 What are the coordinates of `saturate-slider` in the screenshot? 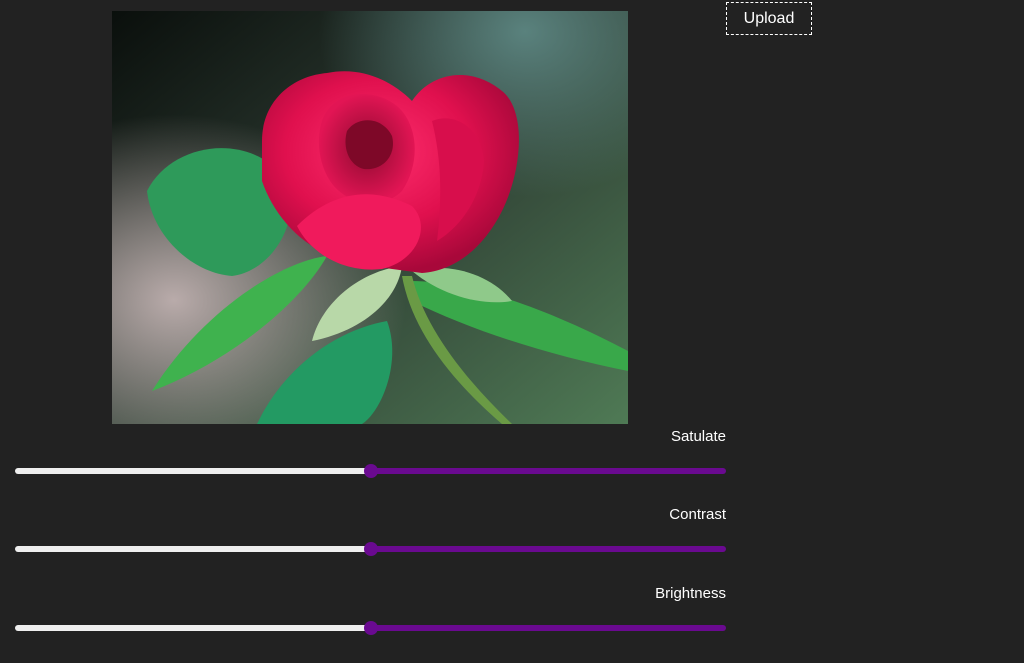 It's located at (370, 471).